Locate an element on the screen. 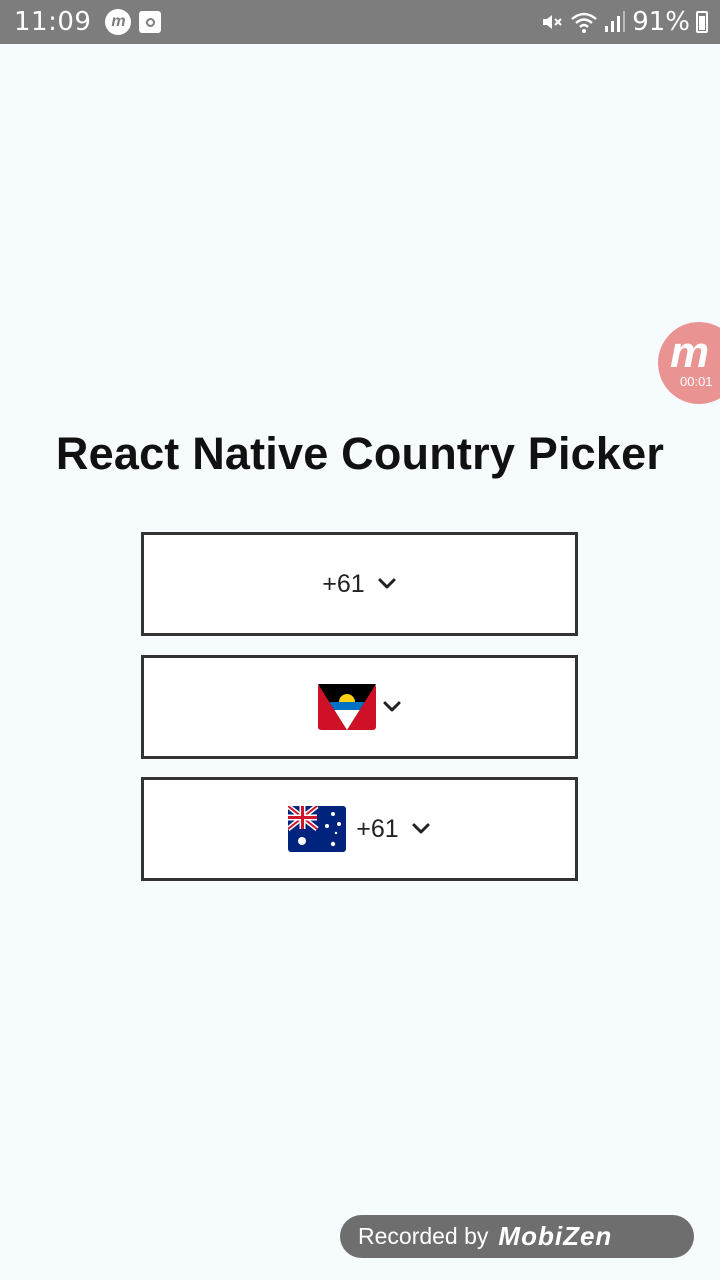 The height and width of the screenshot is (1280, 720). battery-icon is located at coordinates (702, 22).